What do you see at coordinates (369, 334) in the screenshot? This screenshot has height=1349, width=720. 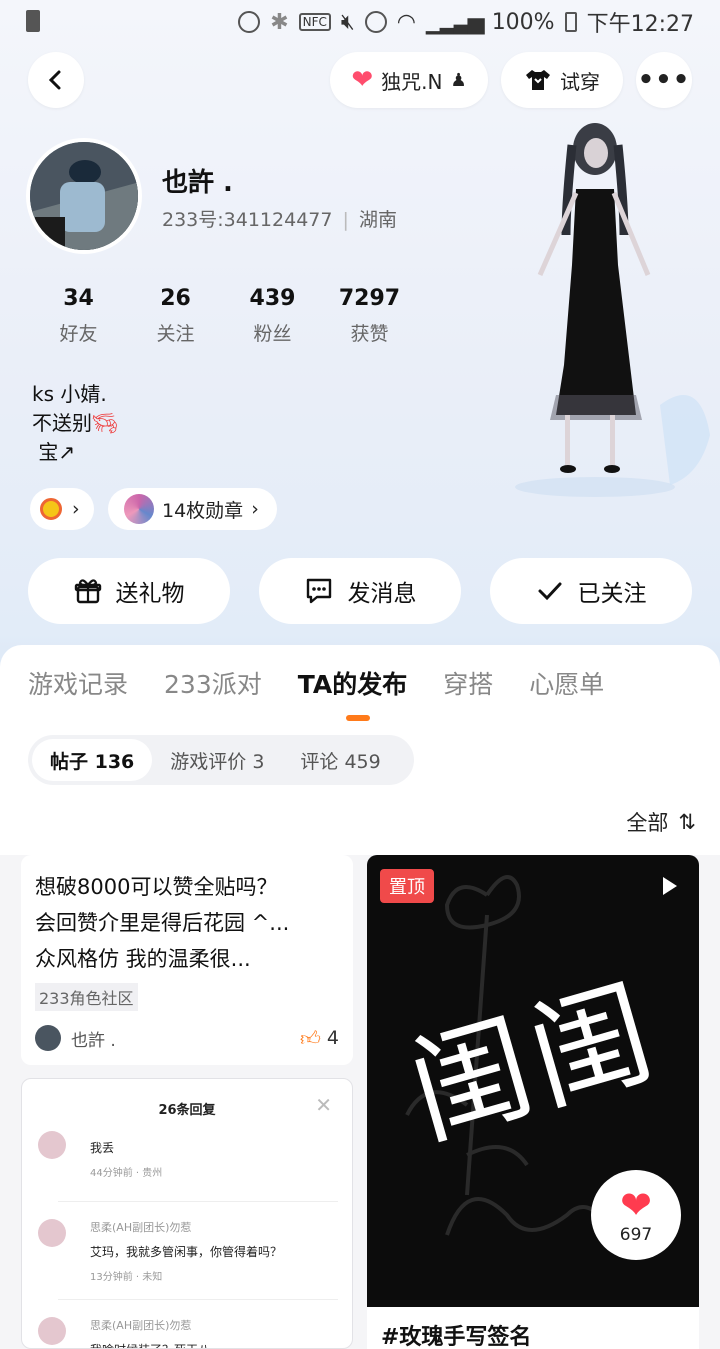 I see `stat-label: 获赞` at bounding box center [369, 334].